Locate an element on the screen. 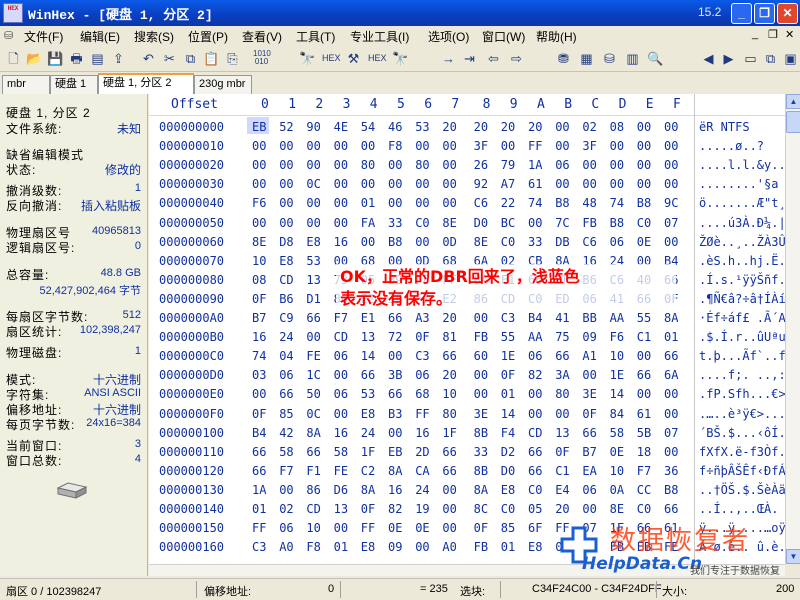  mdi-minimize-icon: _ is located at coordinates (755, 34).